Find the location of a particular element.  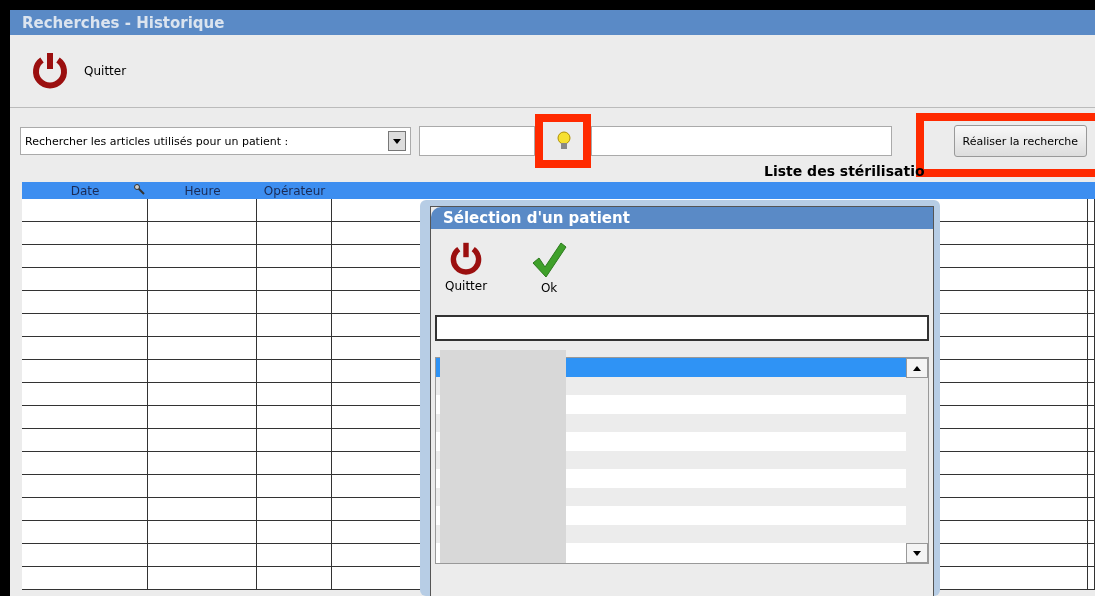

scroll-down-button is located at coordinates (917, 553).